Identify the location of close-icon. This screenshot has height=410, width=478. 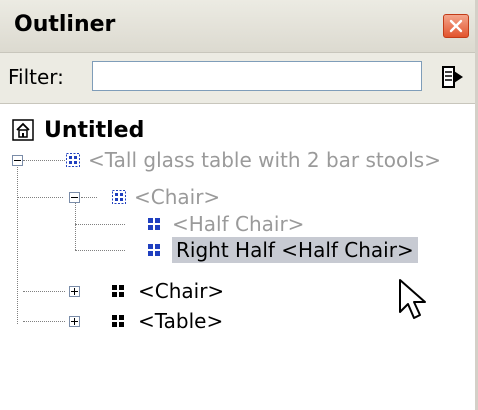
(456, 26).